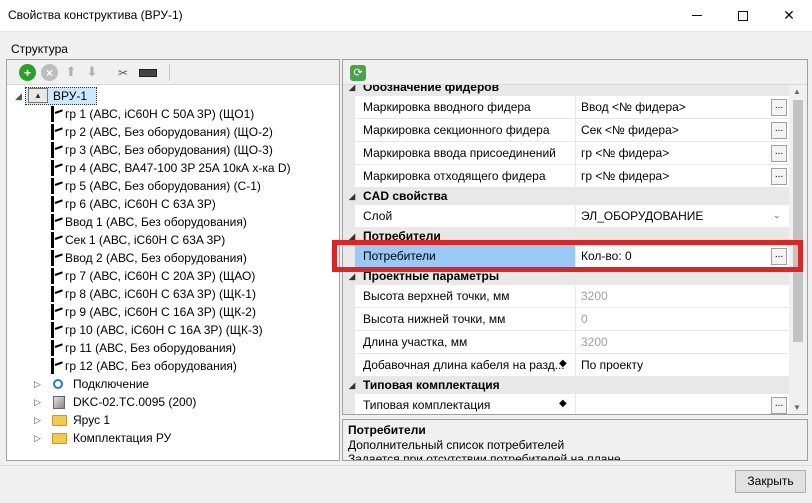  What do you see at coordinates (91, 420) in the screenshot?
I see `tree-item-tier: Ярус 1` at bounding box center [91, 420].